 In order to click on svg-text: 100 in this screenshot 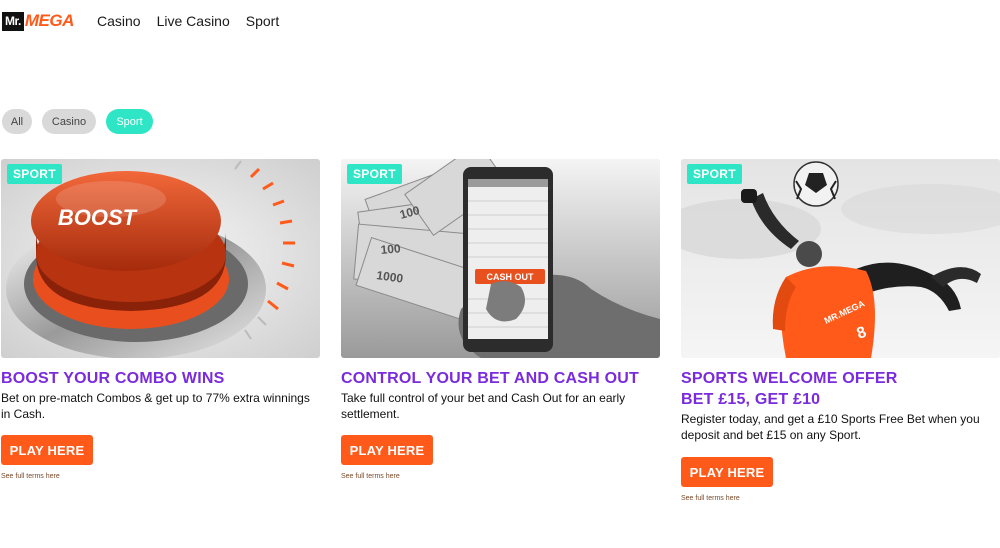, I will do `click(390, 249)`.